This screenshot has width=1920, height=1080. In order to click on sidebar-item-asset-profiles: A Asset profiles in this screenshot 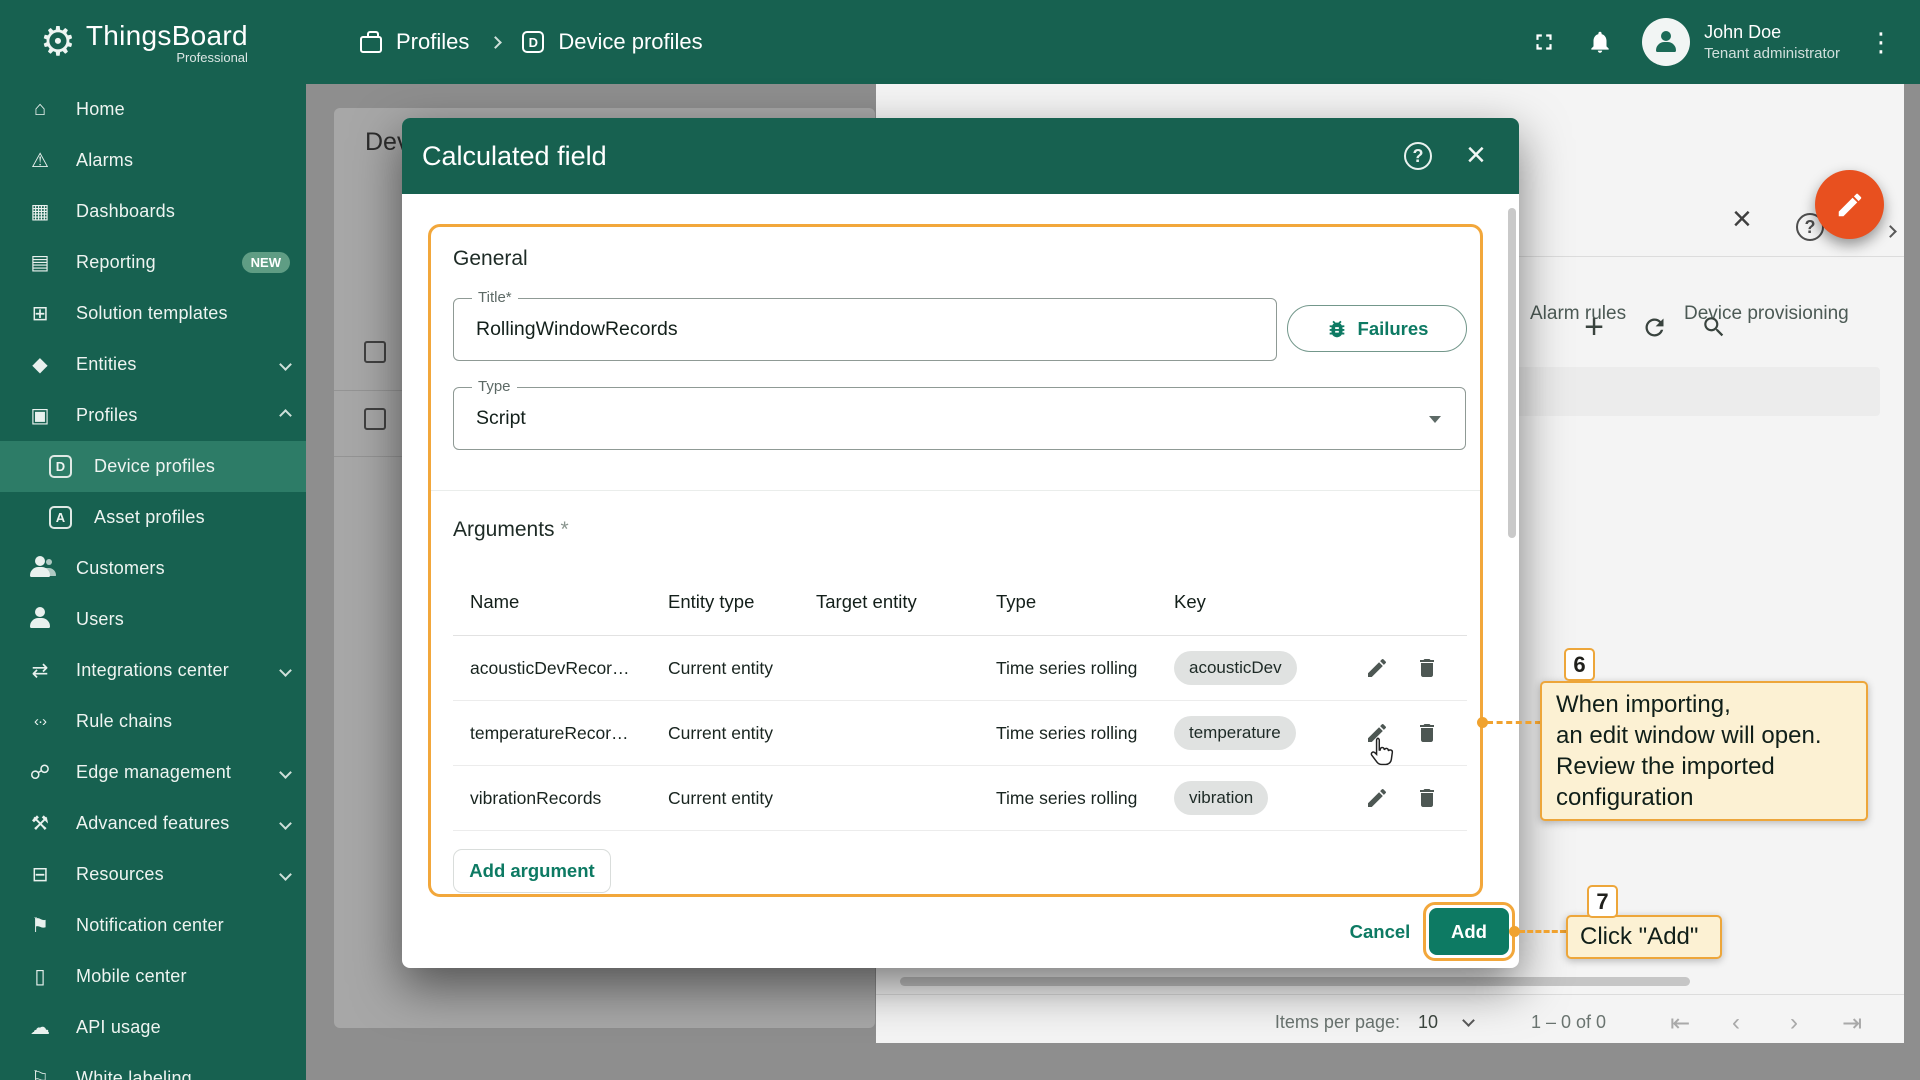, I will do `click(153, 517)`.